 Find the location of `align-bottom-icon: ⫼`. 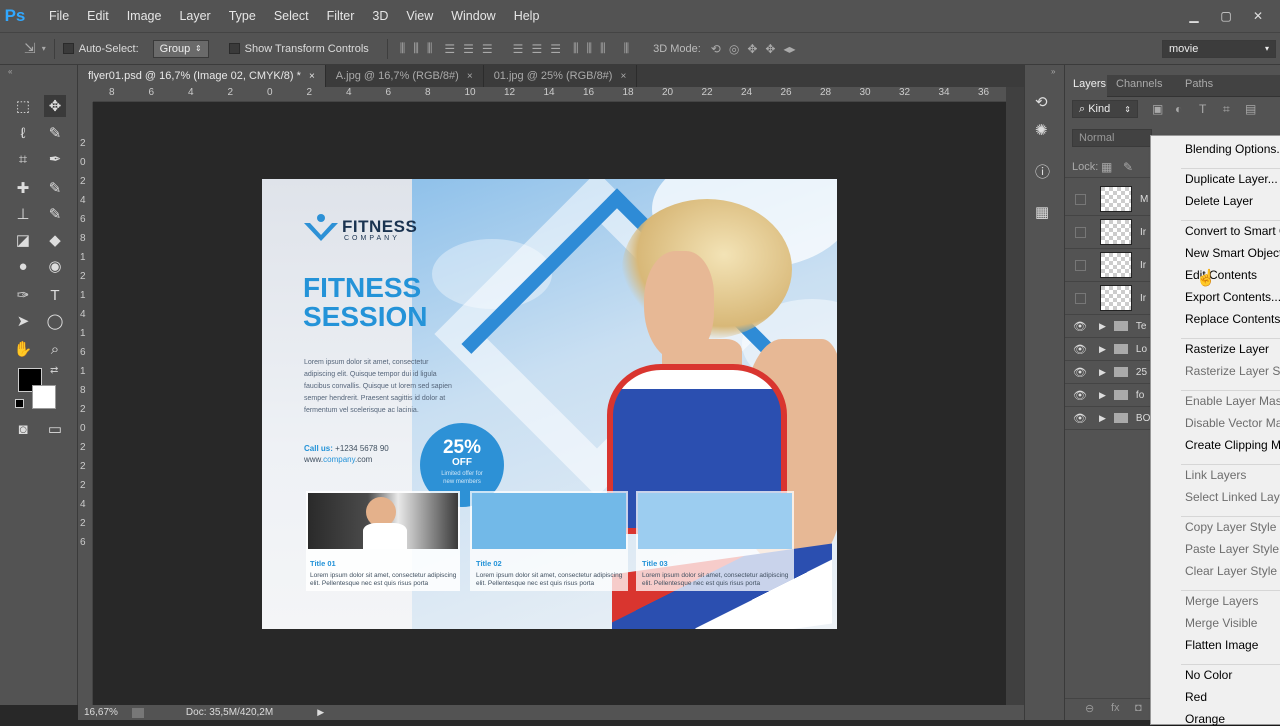

align-bottom-icon: ⫼ is located at coordinates (430, 48).